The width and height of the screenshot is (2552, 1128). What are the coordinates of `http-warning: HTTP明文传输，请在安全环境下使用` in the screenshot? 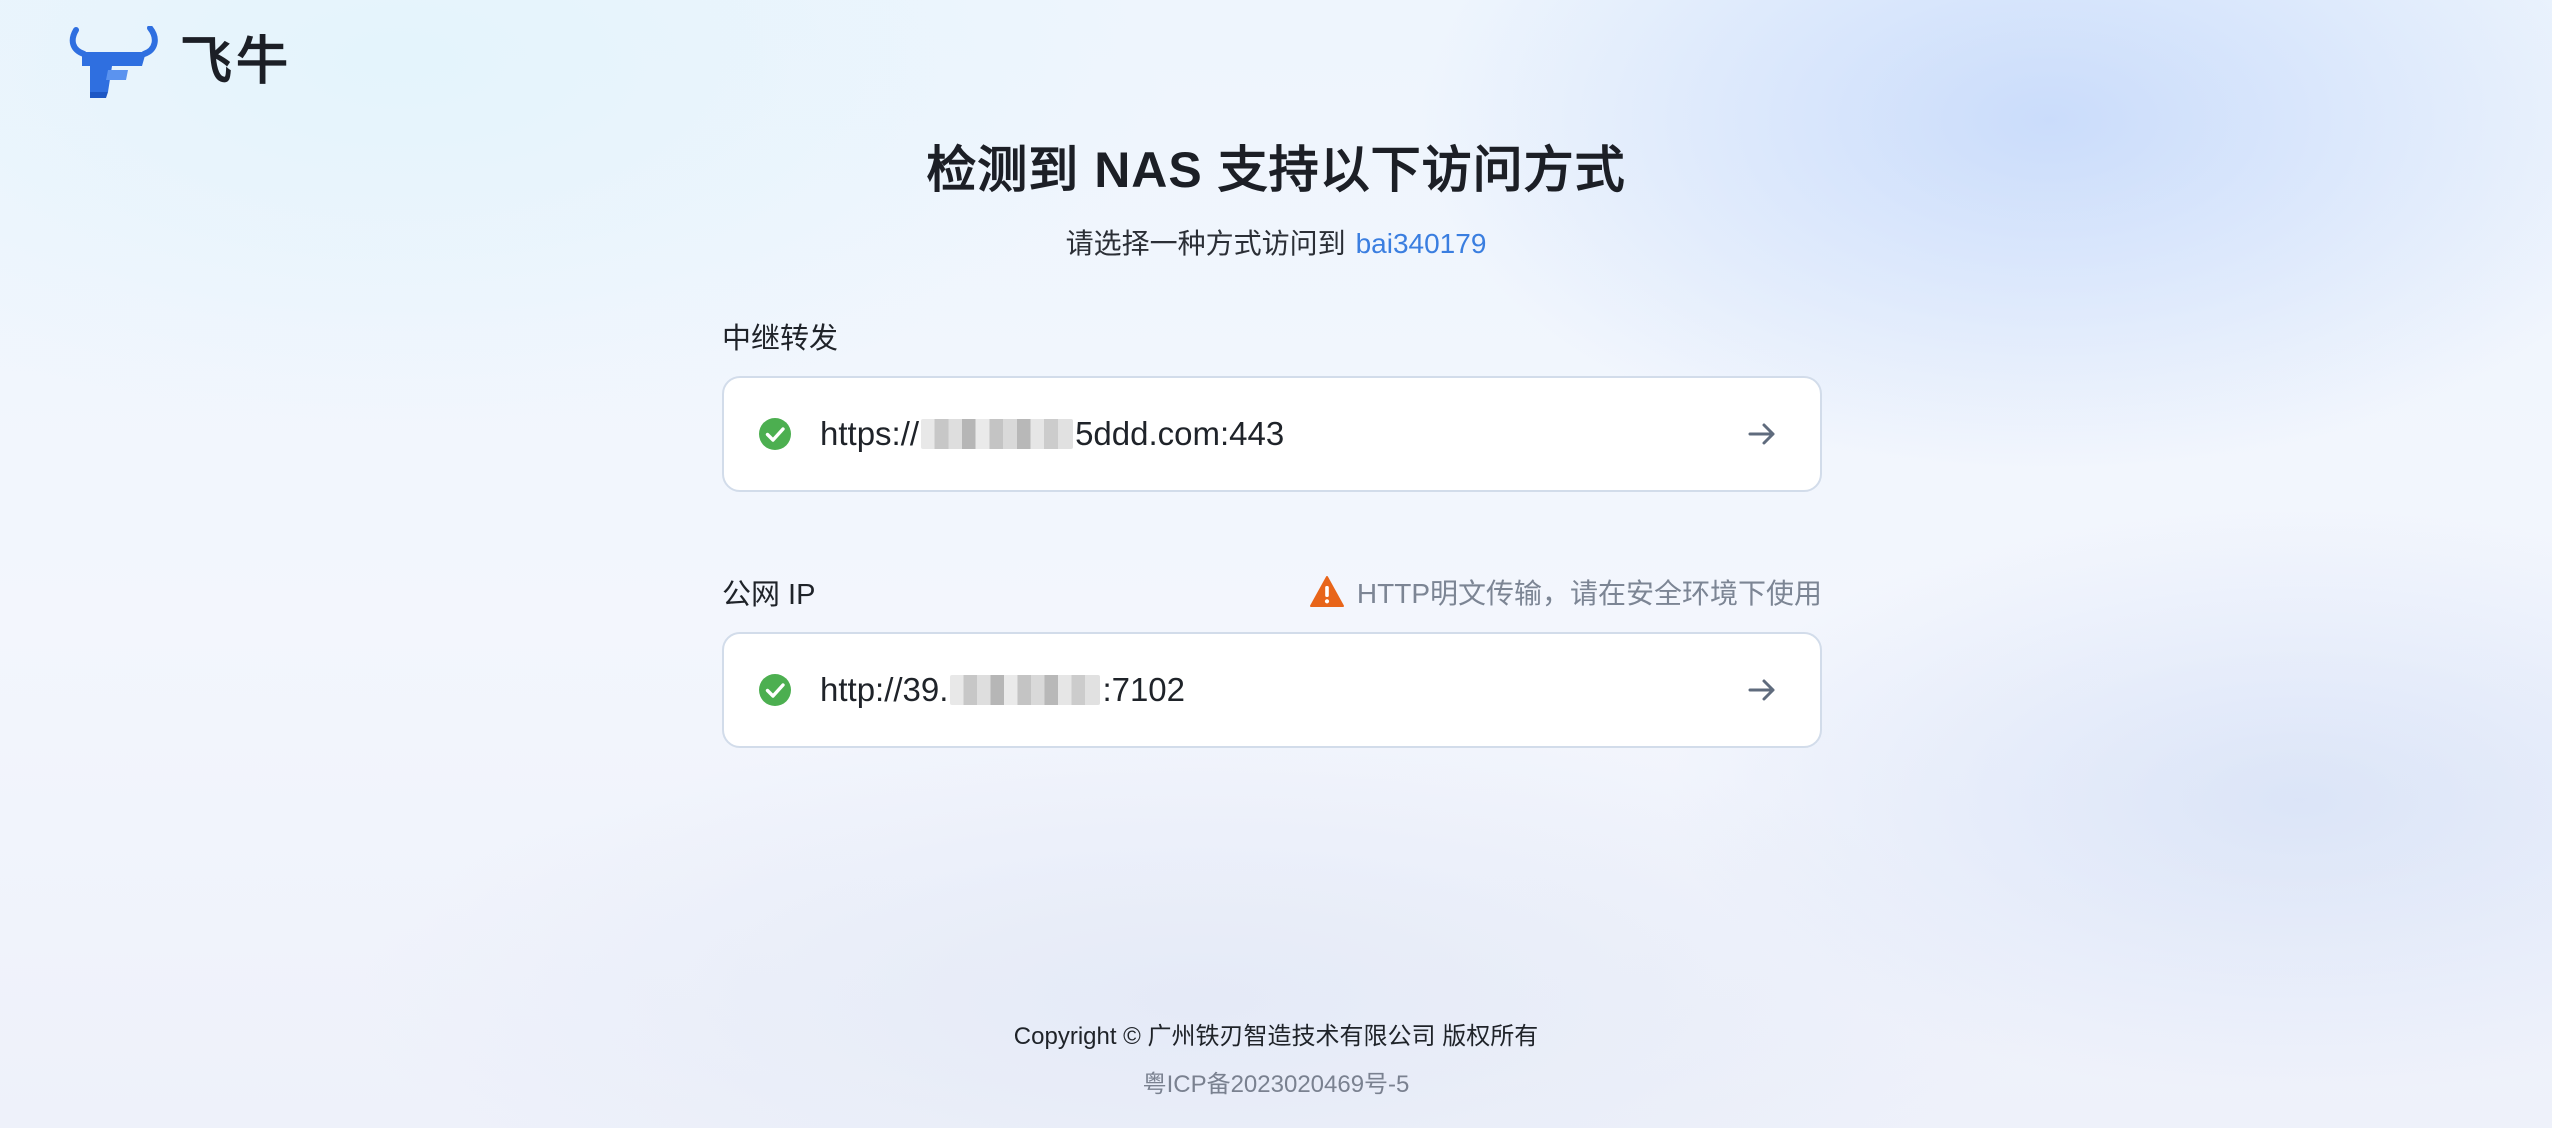 It's located at (1565, 592).